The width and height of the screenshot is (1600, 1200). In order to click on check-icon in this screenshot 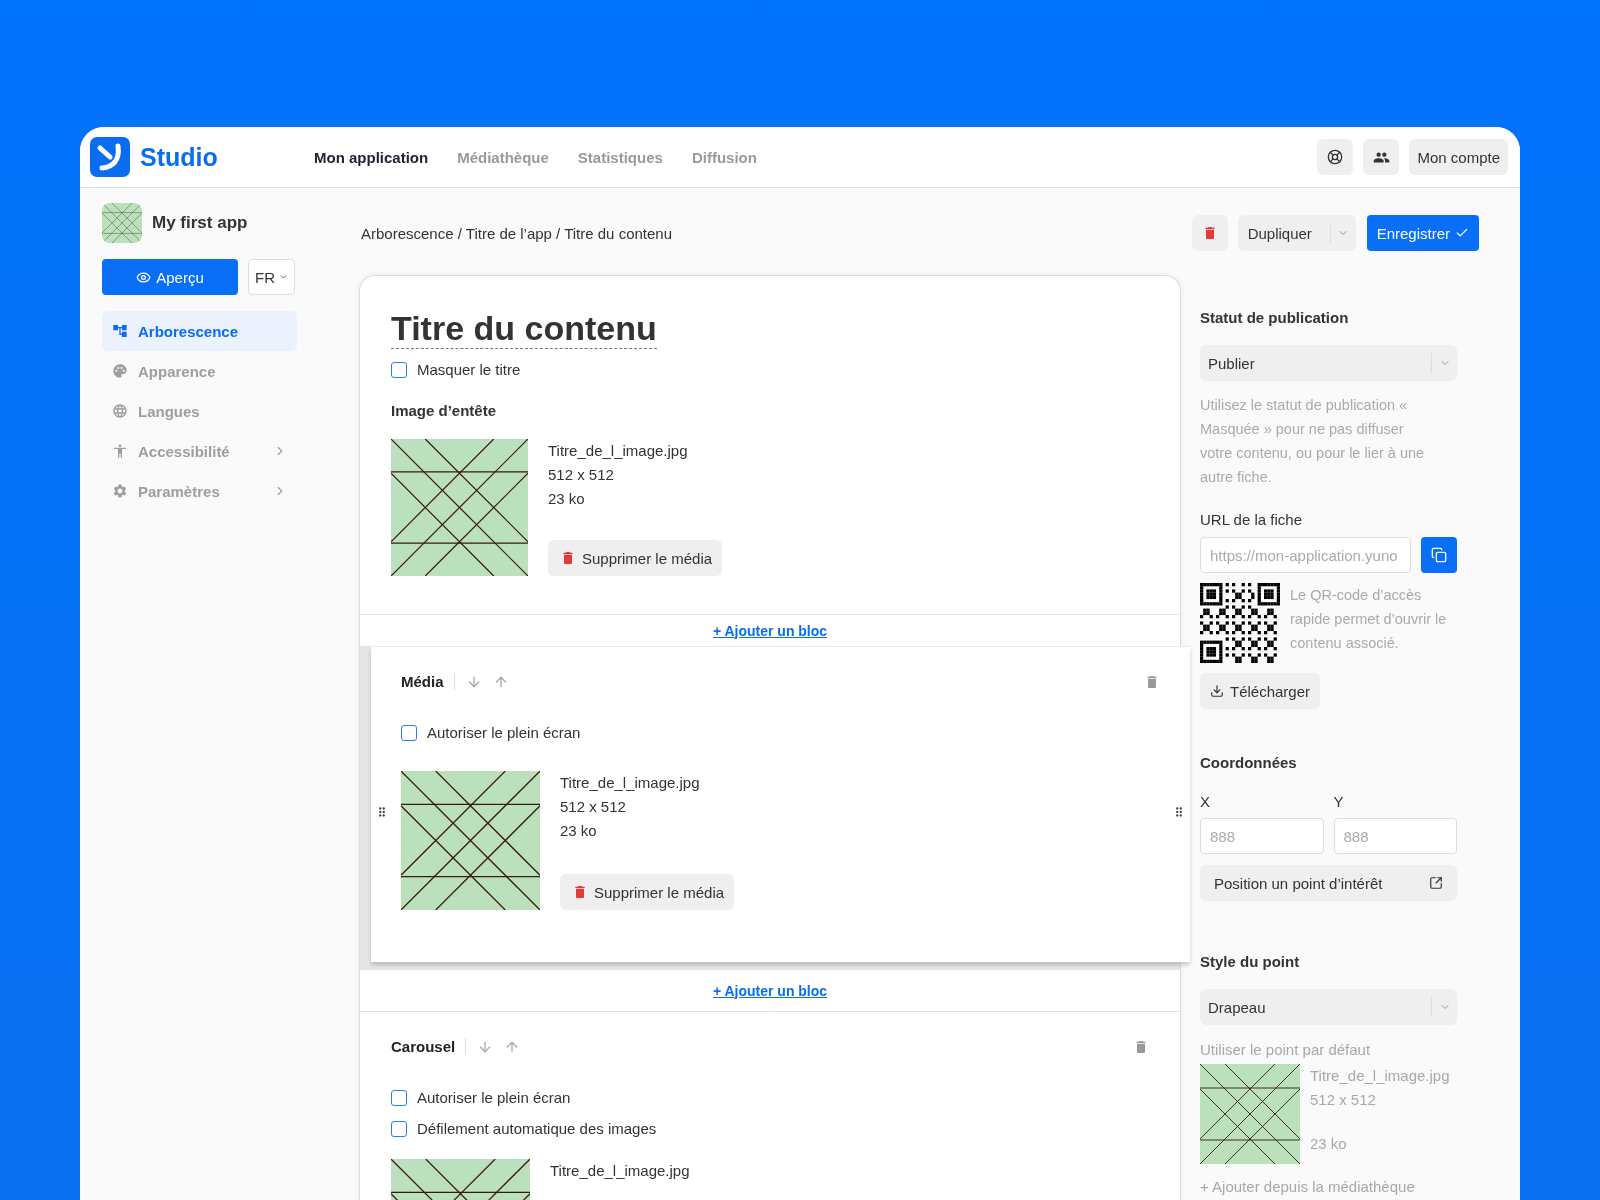, I will do `click(1462, 233)`.